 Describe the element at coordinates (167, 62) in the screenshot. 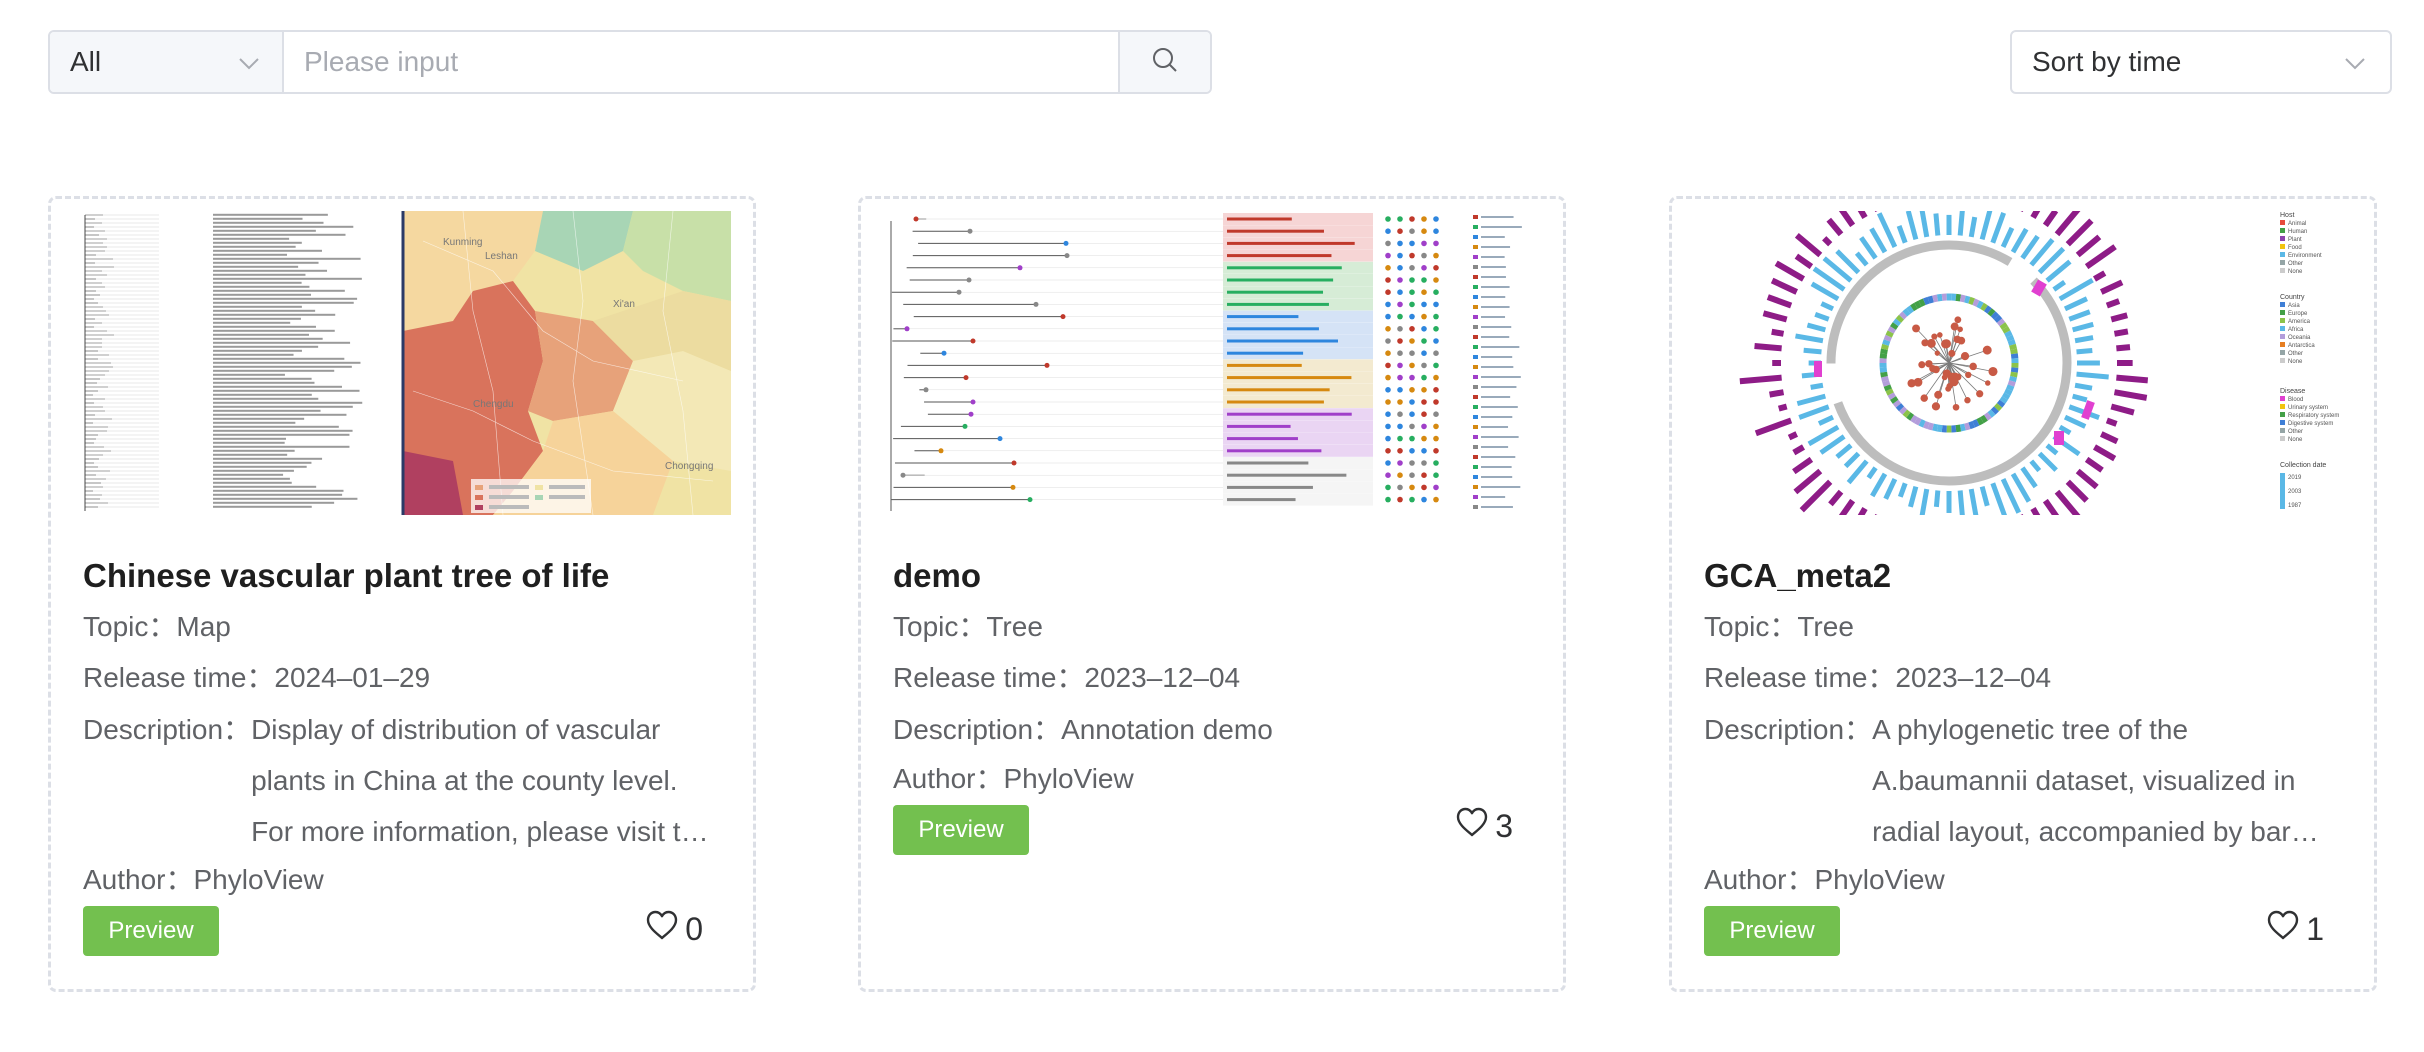

I see `category-select: All` at that location.